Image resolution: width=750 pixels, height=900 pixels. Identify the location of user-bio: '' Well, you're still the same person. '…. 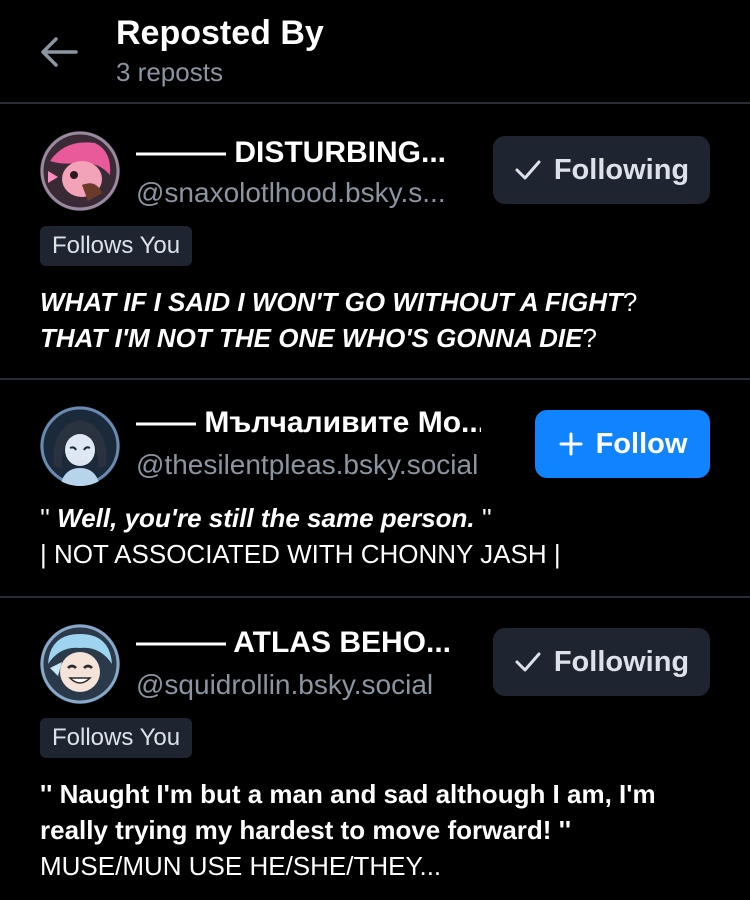
(380, 536).